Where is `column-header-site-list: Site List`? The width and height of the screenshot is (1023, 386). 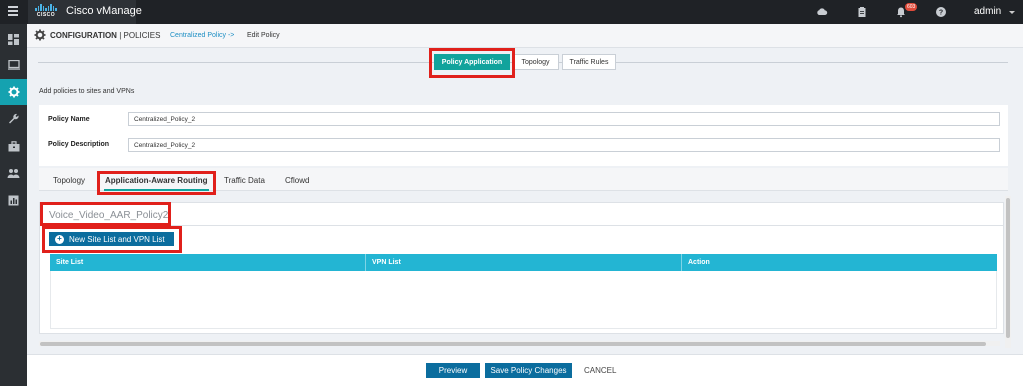 column-header-site-list: Site List is located at coordinates (208, 262).